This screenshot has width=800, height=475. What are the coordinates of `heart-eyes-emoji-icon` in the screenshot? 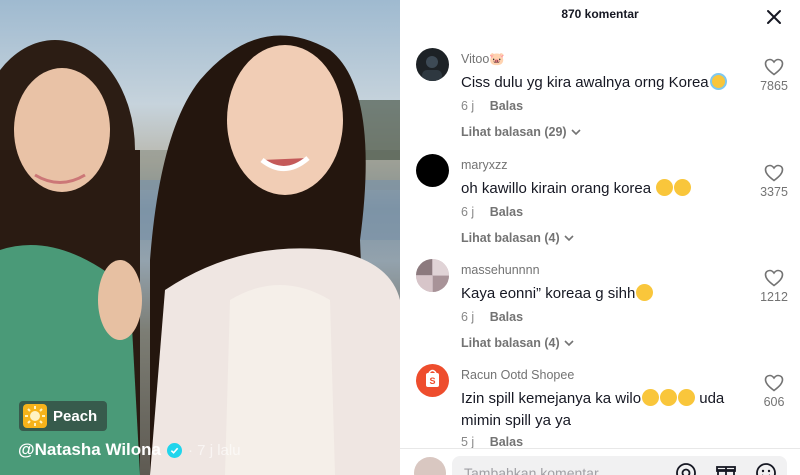 It's located at (645, 292).